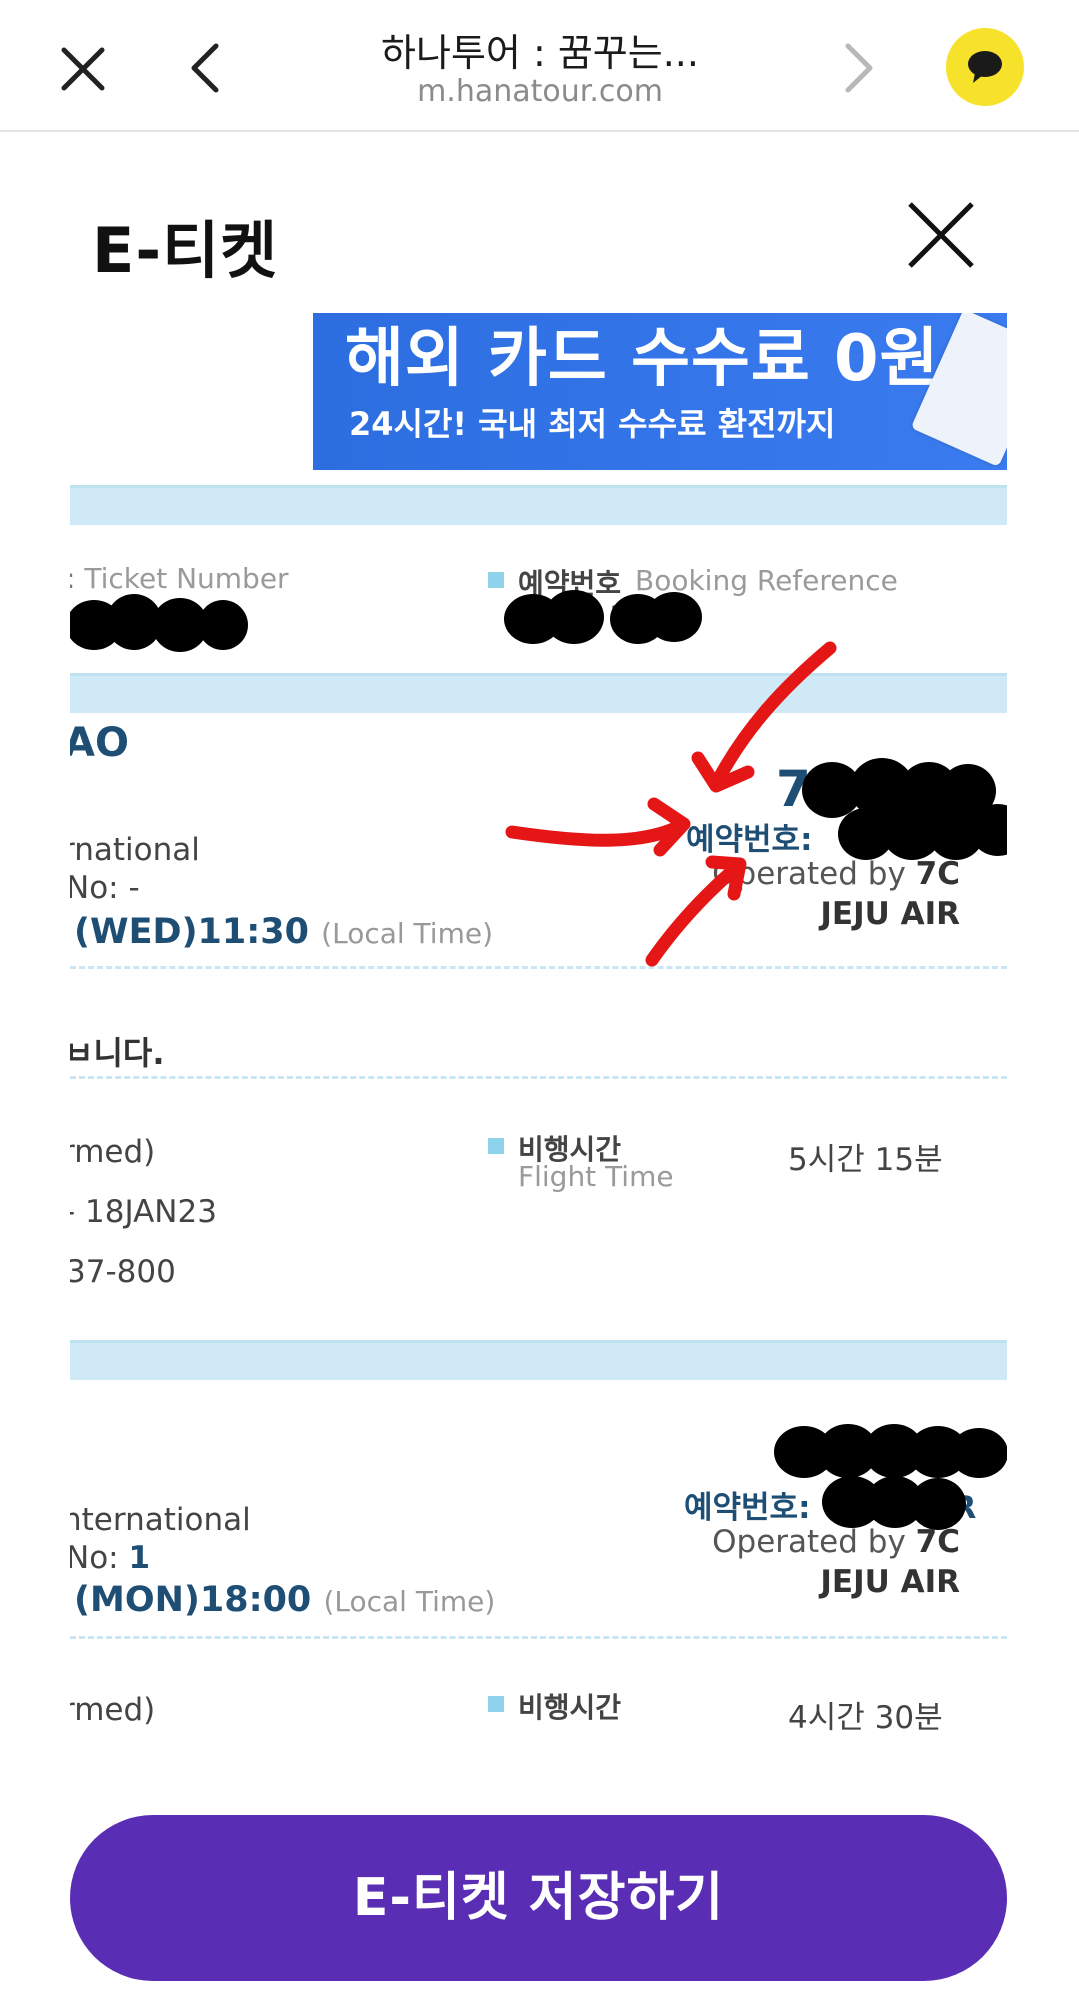 Image resolution: width=1079 pixels, height=1992 pixels. Describe the element at coordinates (83, 69) in the screenshot. I see `close-icon` at that location.